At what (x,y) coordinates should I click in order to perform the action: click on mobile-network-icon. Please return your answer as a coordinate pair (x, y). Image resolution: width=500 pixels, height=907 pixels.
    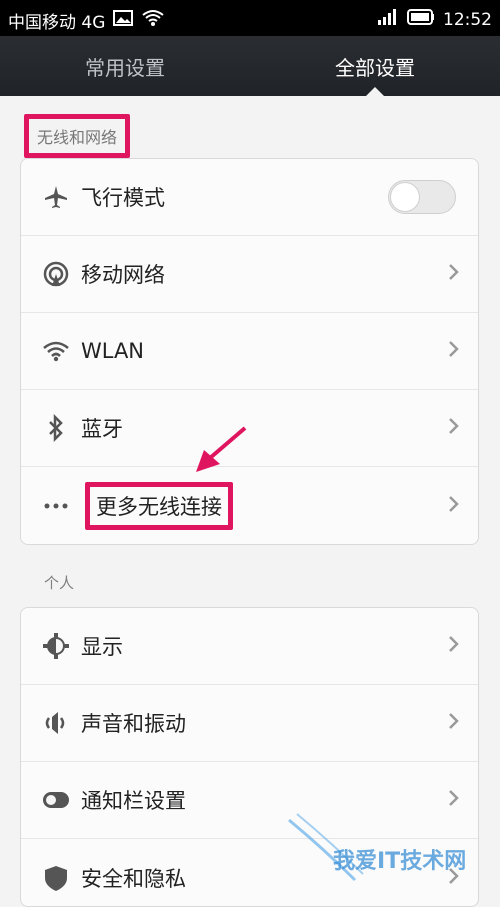
    Looking at the image, I should click on (56, 274).